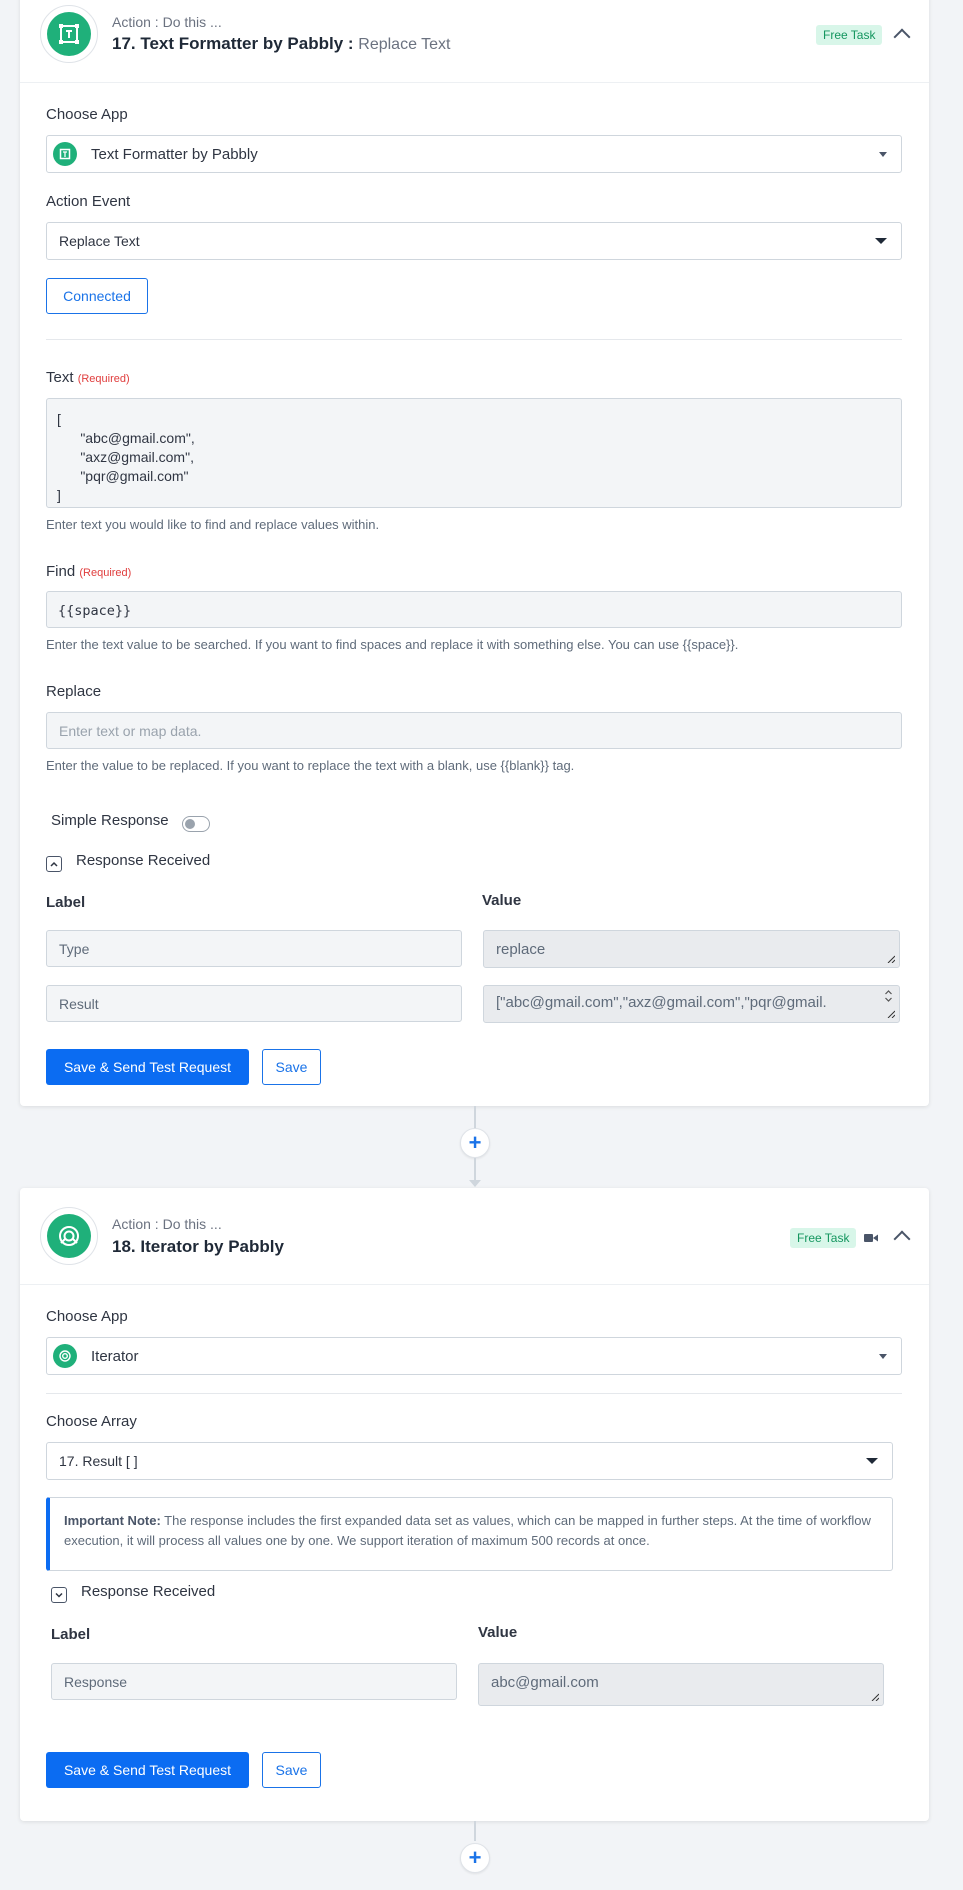 This screenshot has width=963, height=1890. Describe the element at coordinates (254, 1003) in the screenshot. I see `response-label-field: Result` at that location.